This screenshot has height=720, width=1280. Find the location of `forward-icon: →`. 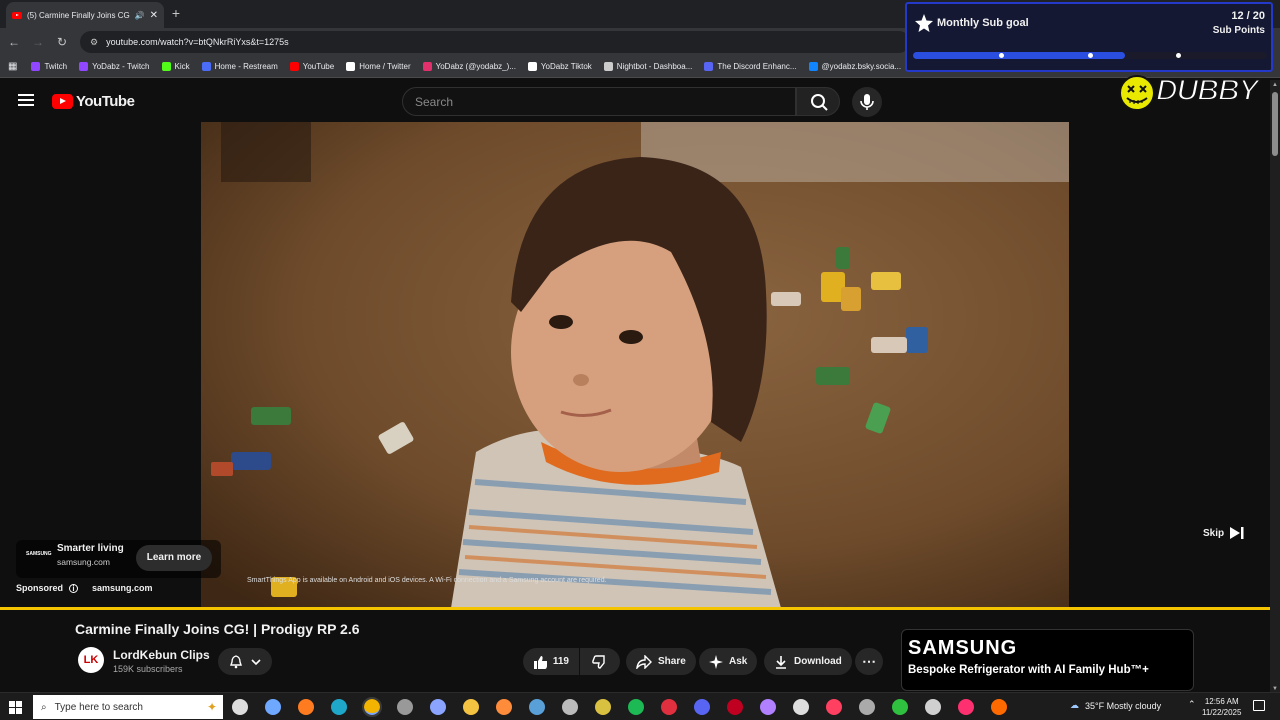

forward-icon: → is located at coordinates (38, 42).